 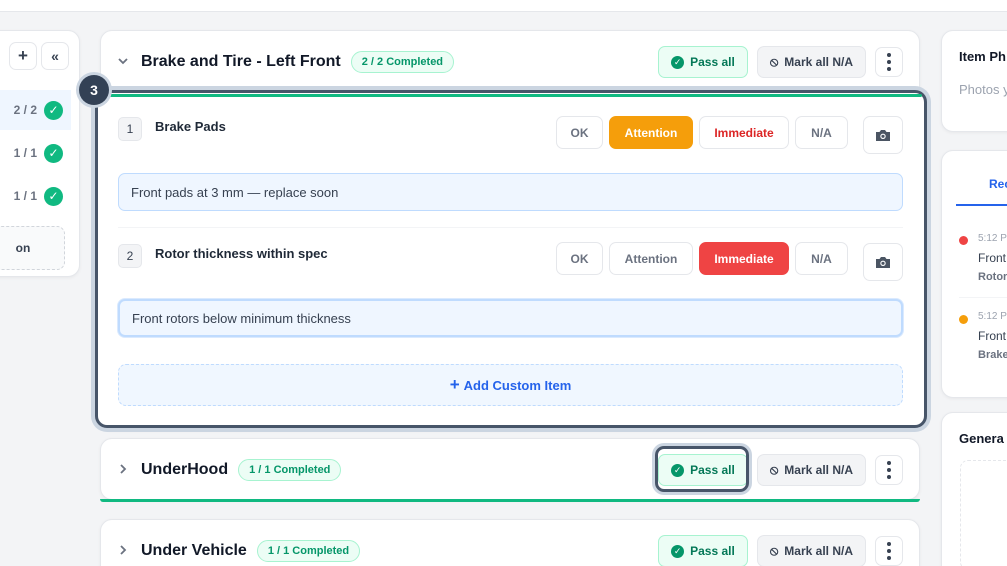 I want to click on item-note-field: Front rotors below minimum thickness, so click(x=510, y=318).